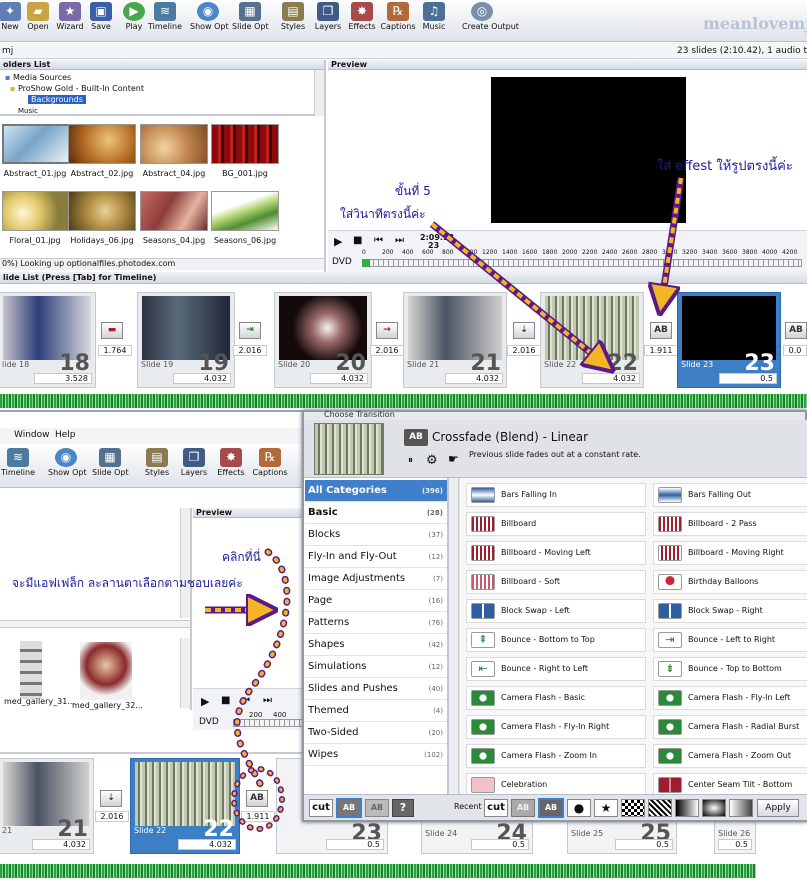  I want to click on slide-21: Slide 21 21 4.032, so click(455, 340).